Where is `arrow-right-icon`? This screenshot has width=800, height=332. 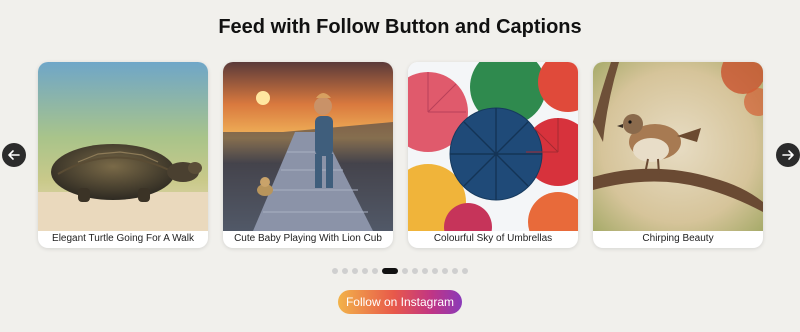
arrow-right-icon is located at coordinates (788, 155).